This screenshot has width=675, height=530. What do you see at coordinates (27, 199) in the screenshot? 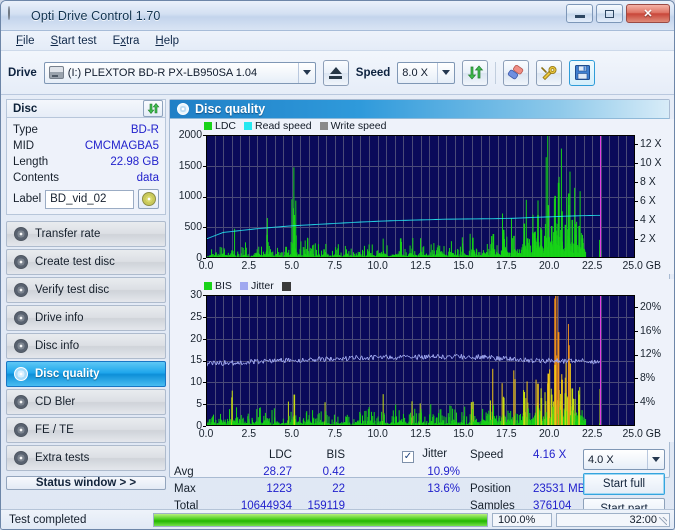
I see `disc-label-key: Label` at bounding box center [27, 199].